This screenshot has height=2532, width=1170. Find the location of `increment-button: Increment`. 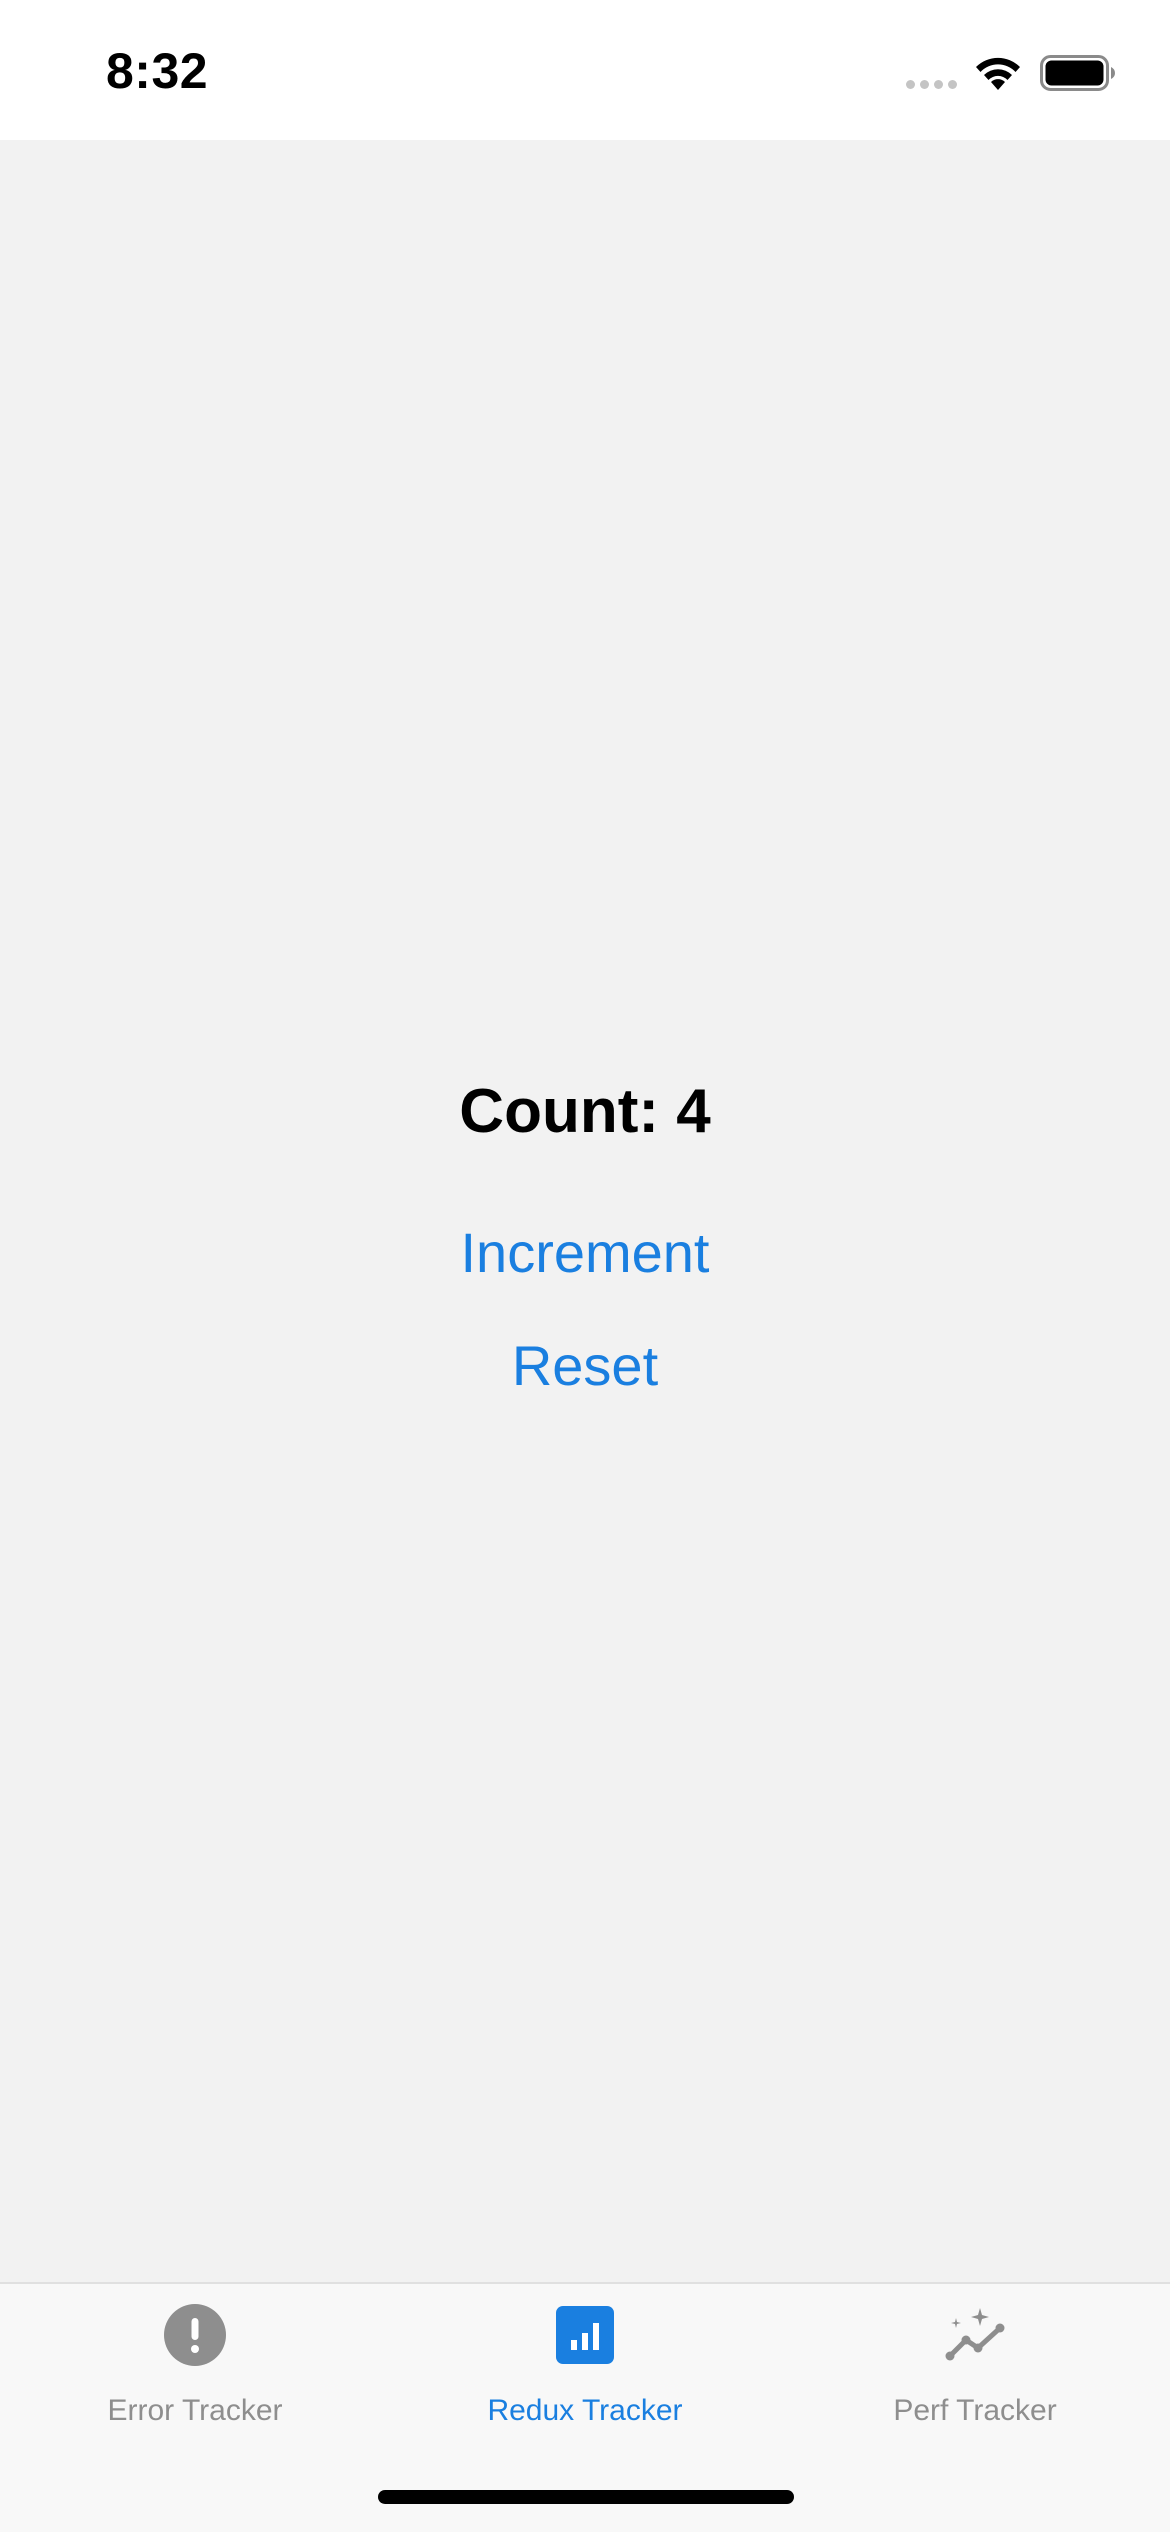

increment-button: Increment is located at coordinates (585, 1252).